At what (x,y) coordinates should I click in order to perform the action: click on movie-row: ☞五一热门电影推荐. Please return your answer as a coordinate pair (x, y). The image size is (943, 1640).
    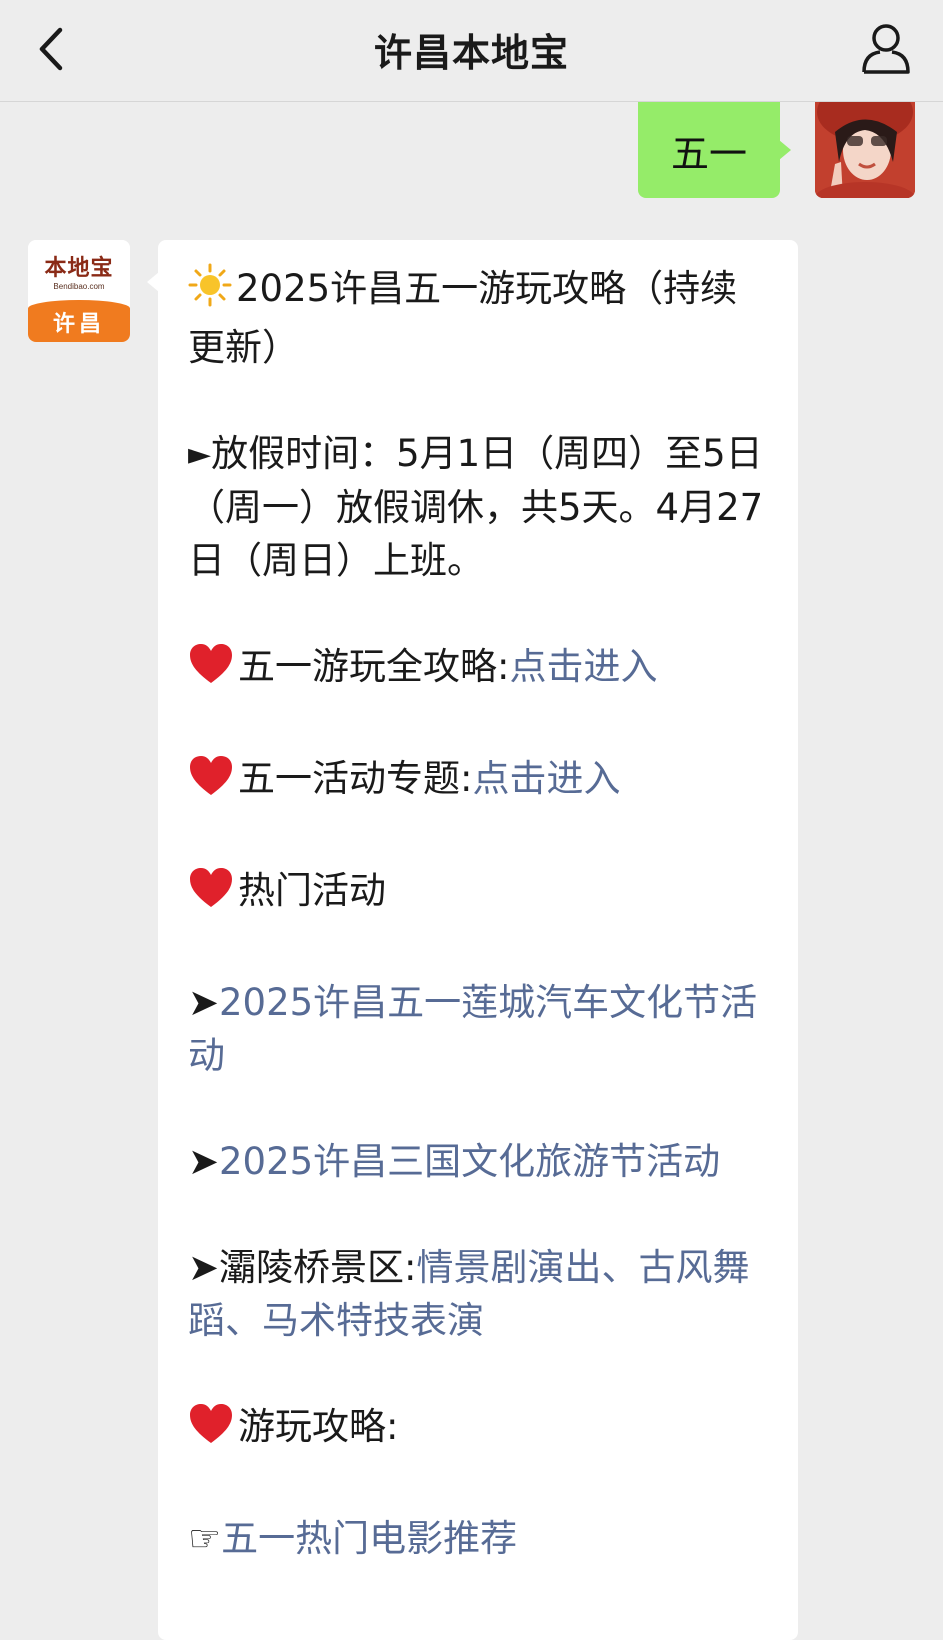
    Looking at the image, I should click on (479, 1538).